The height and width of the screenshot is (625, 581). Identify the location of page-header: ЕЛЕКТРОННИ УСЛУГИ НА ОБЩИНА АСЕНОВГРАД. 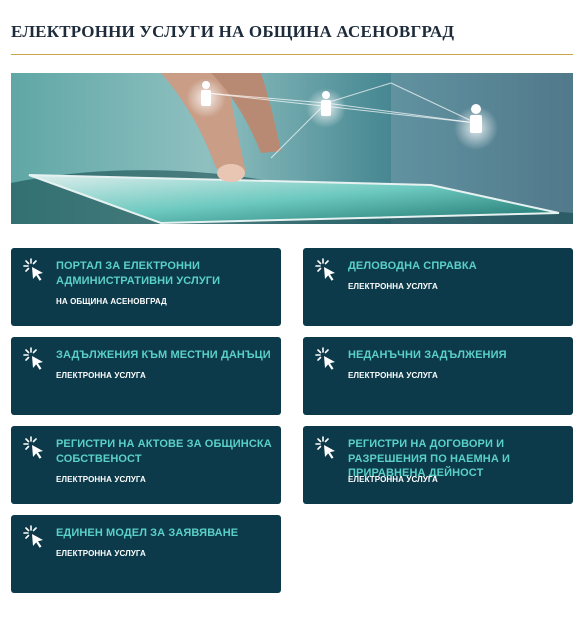
(292, 27).